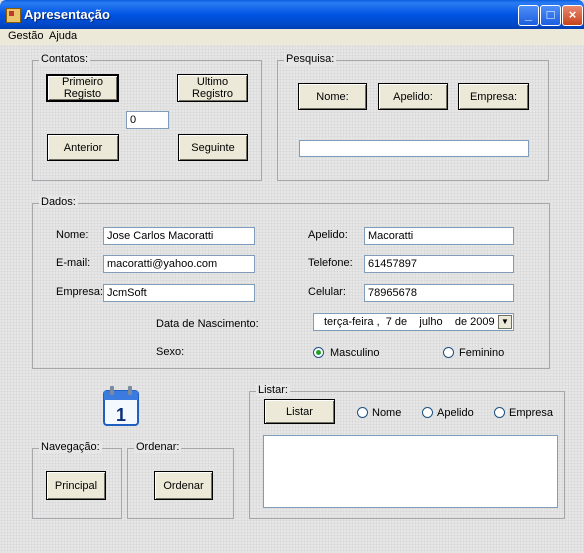  I want to click on feminino-radio, so click(448, 352).